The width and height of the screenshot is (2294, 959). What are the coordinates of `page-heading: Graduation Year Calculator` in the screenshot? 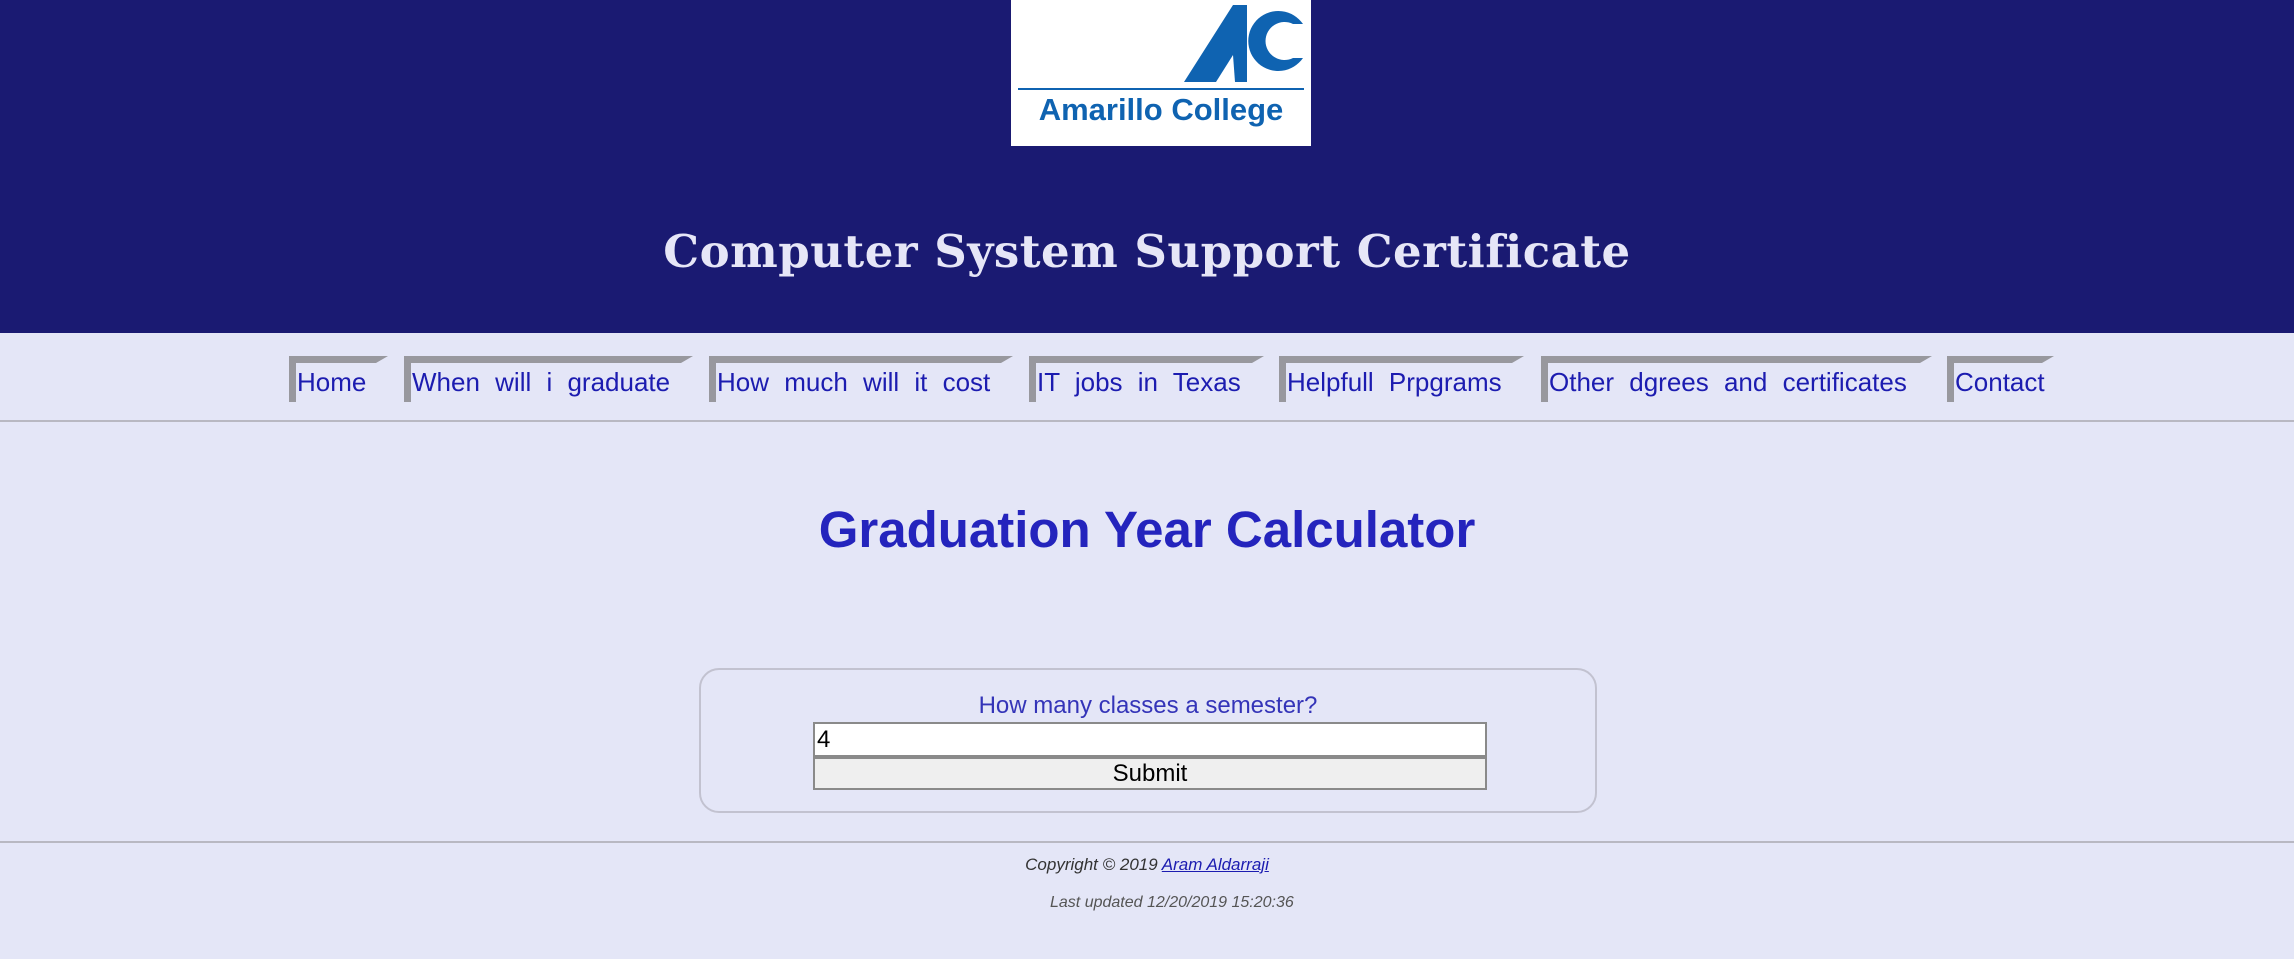 It's located at (1147, 529).